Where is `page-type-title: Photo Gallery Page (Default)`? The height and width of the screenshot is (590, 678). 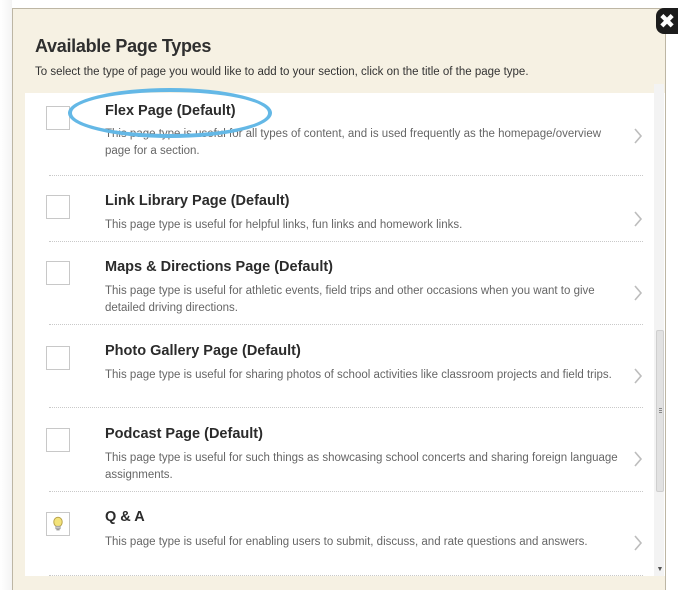 page-type-title: Photo Gallery Page (Default) is located at coordinates (203, 351).